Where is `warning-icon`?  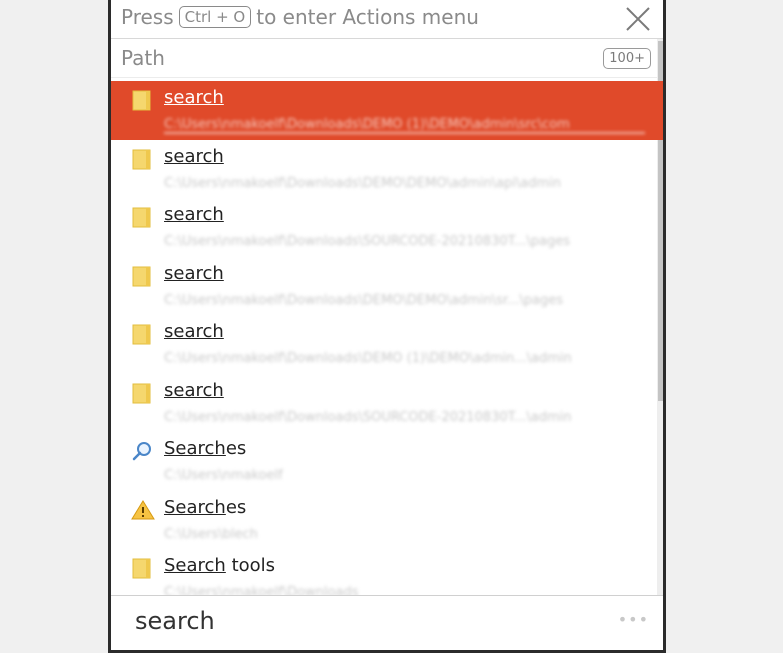
warning-icon is located at coordinates (143, 510).